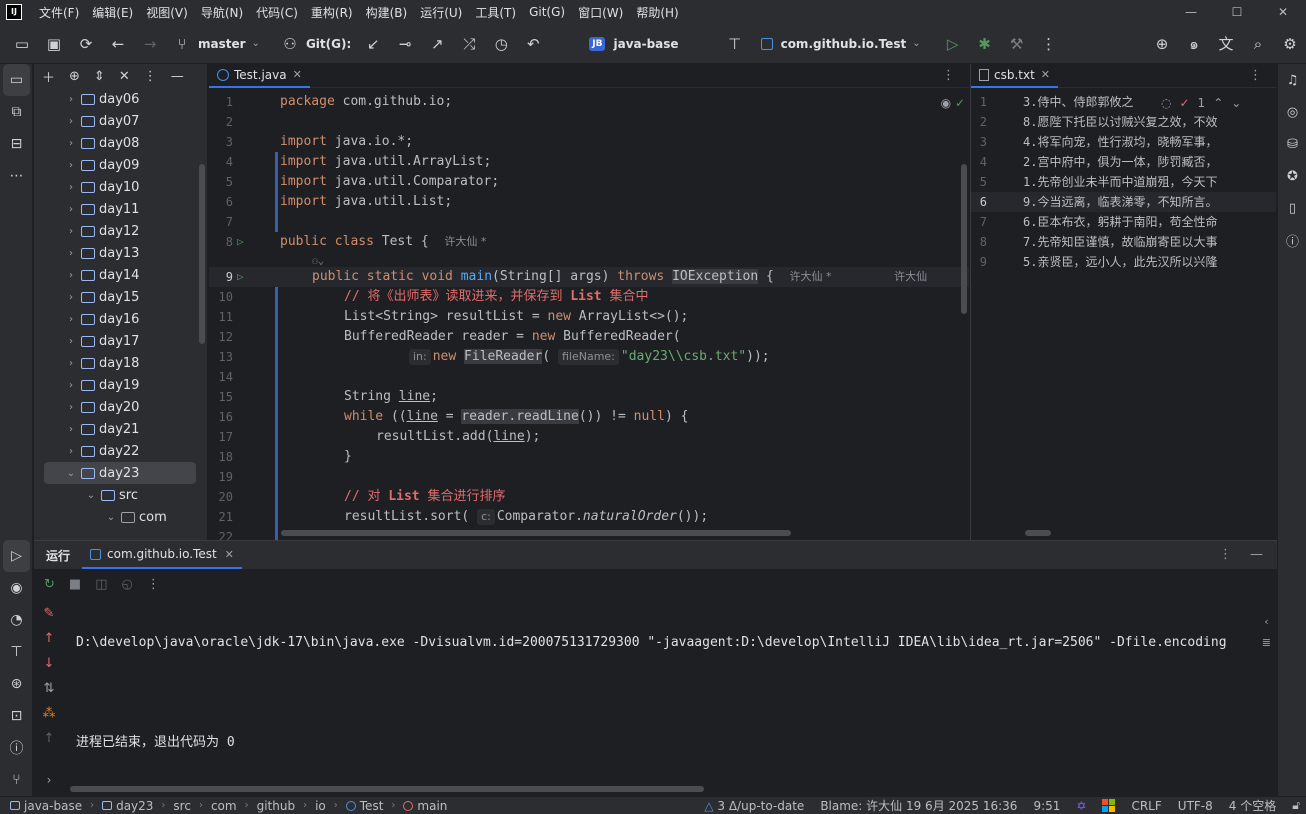  What do you see at coordinates (182, 806) in the screenshot?
I see `breadcrumb-item: src` at bounding box center [182, 806].